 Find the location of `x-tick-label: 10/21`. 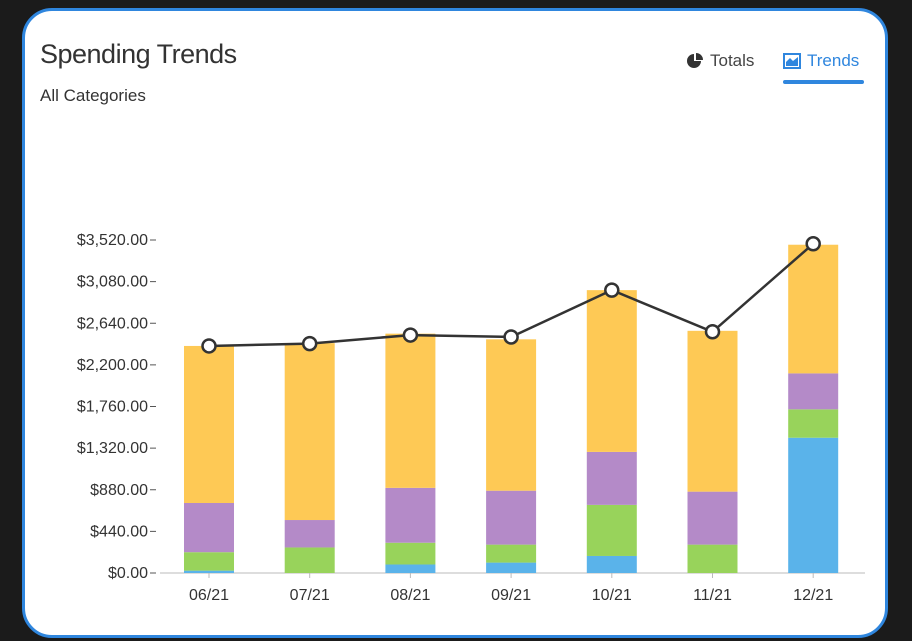

x-tick-label: 10/21 is located at coordinates (612, 595).